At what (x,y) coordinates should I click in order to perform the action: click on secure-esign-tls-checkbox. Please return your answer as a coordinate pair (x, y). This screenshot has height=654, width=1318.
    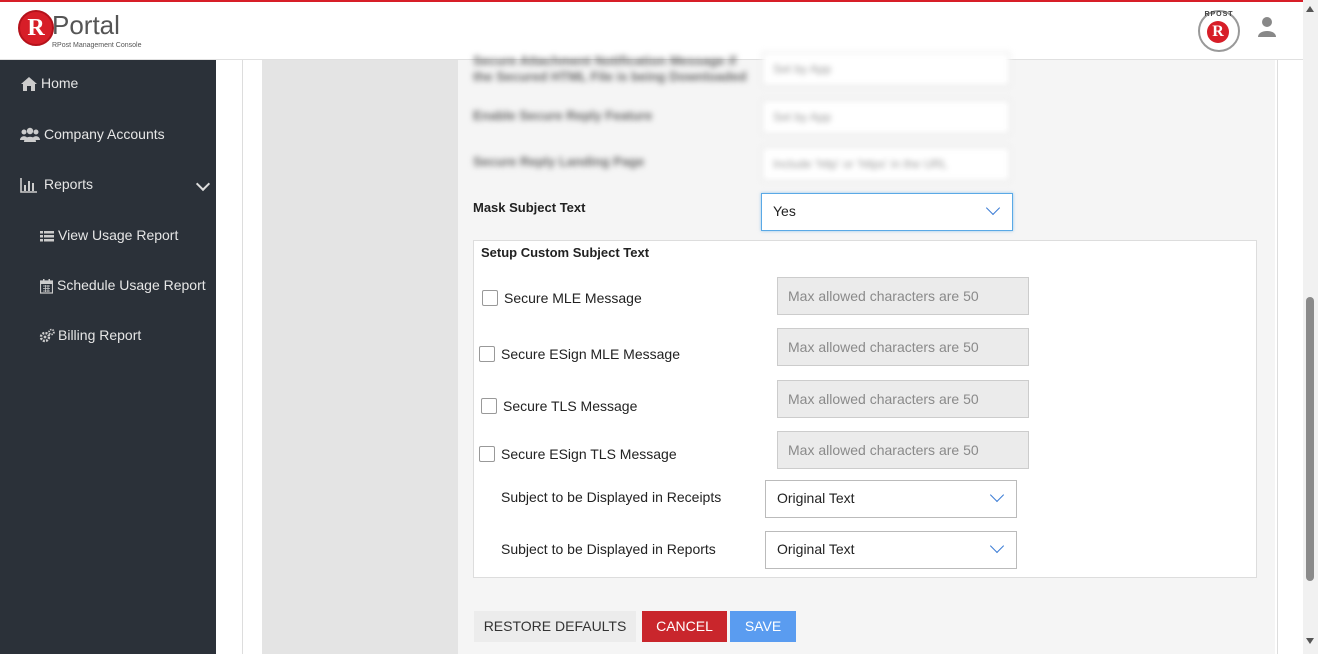
    Looking at the image, I should click on (487, 454).